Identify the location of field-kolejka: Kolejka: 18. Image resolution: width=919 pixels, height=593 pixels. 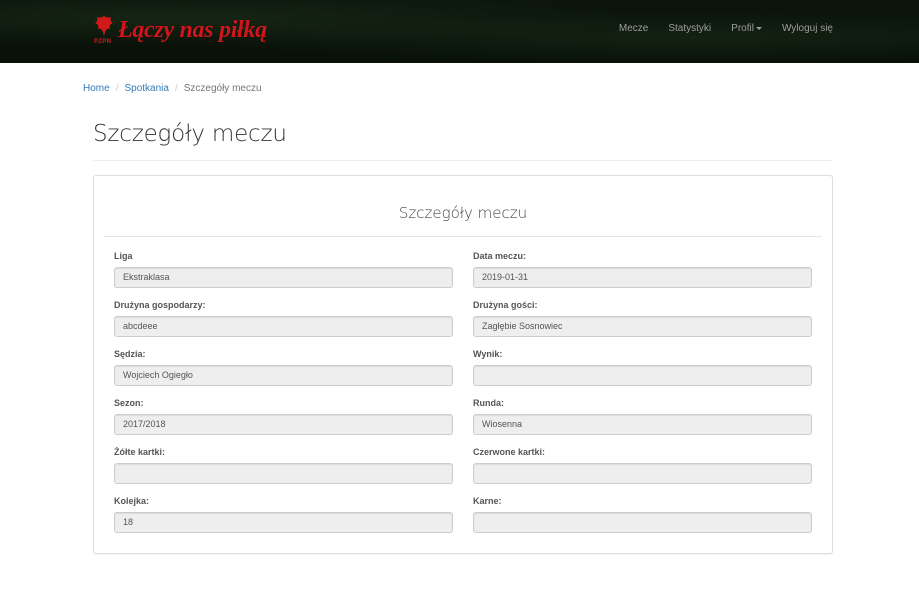
(283, 514).